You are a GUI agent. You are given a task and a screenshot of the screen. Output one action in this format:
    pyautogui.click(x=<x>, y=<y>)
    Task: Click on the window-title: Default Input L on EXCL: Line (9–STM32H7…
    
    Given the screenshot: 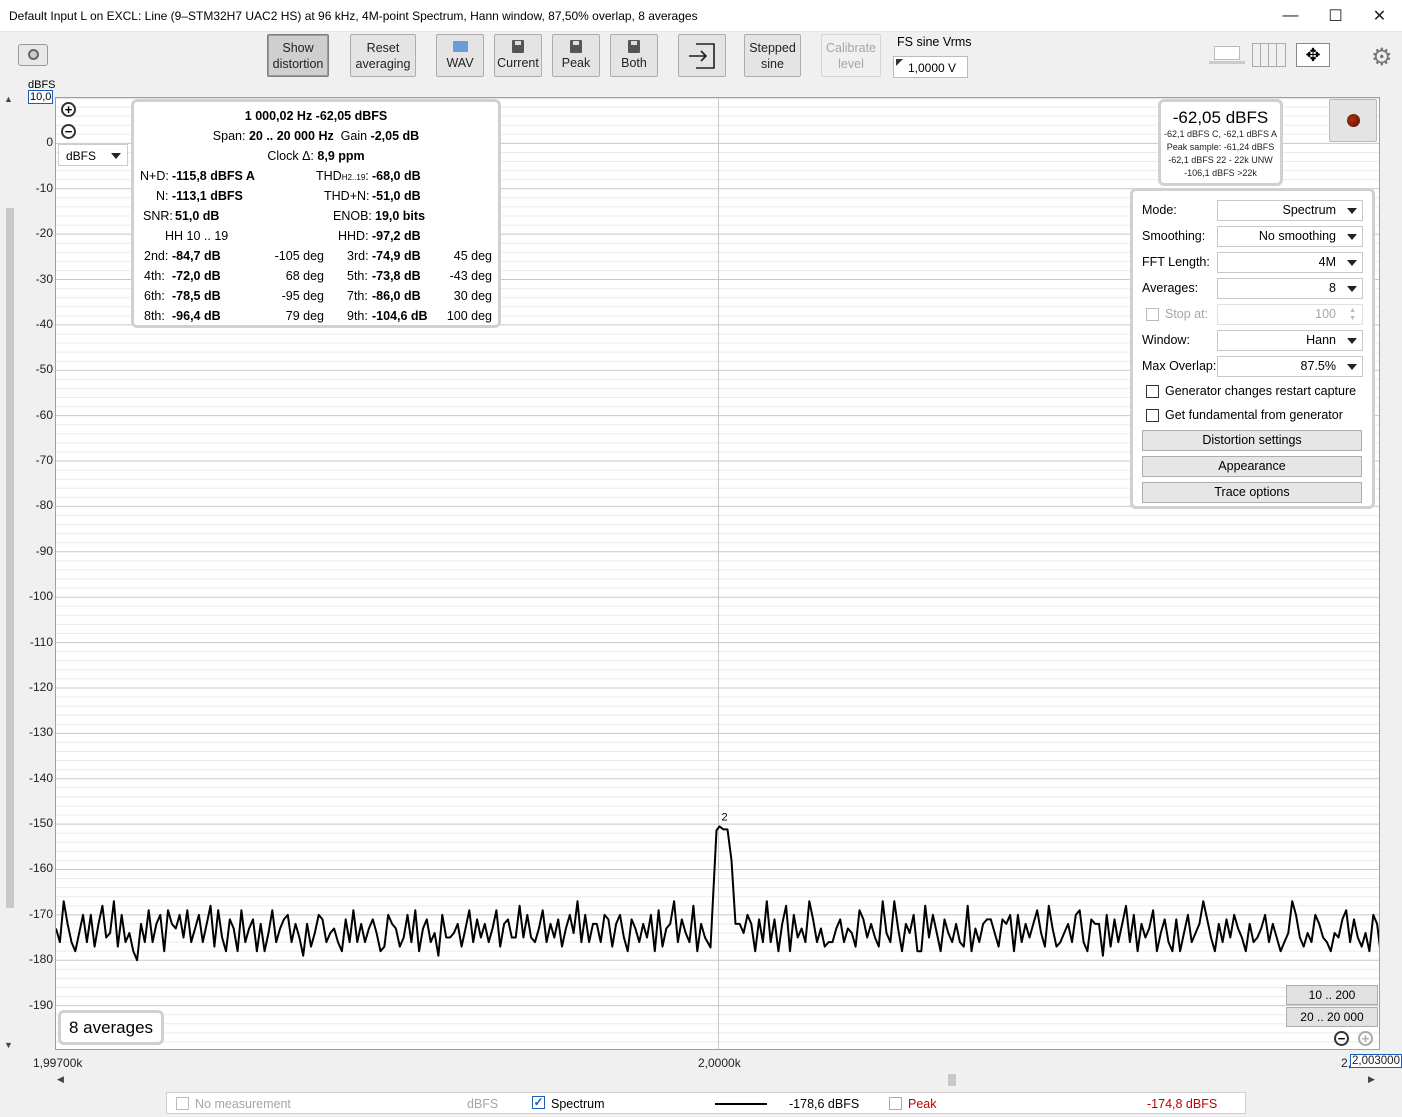 What is the action you would take?
    pyautogui.click(x=353, y=16)
    